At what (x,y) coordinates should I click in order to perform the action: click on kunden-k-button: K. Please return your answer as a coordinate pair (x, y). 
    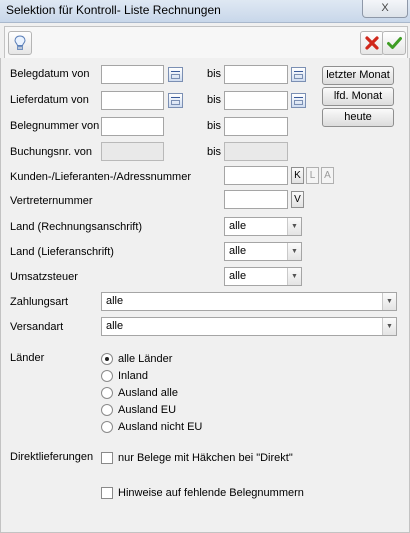
    Looking at the image, I should click on (297, 175).